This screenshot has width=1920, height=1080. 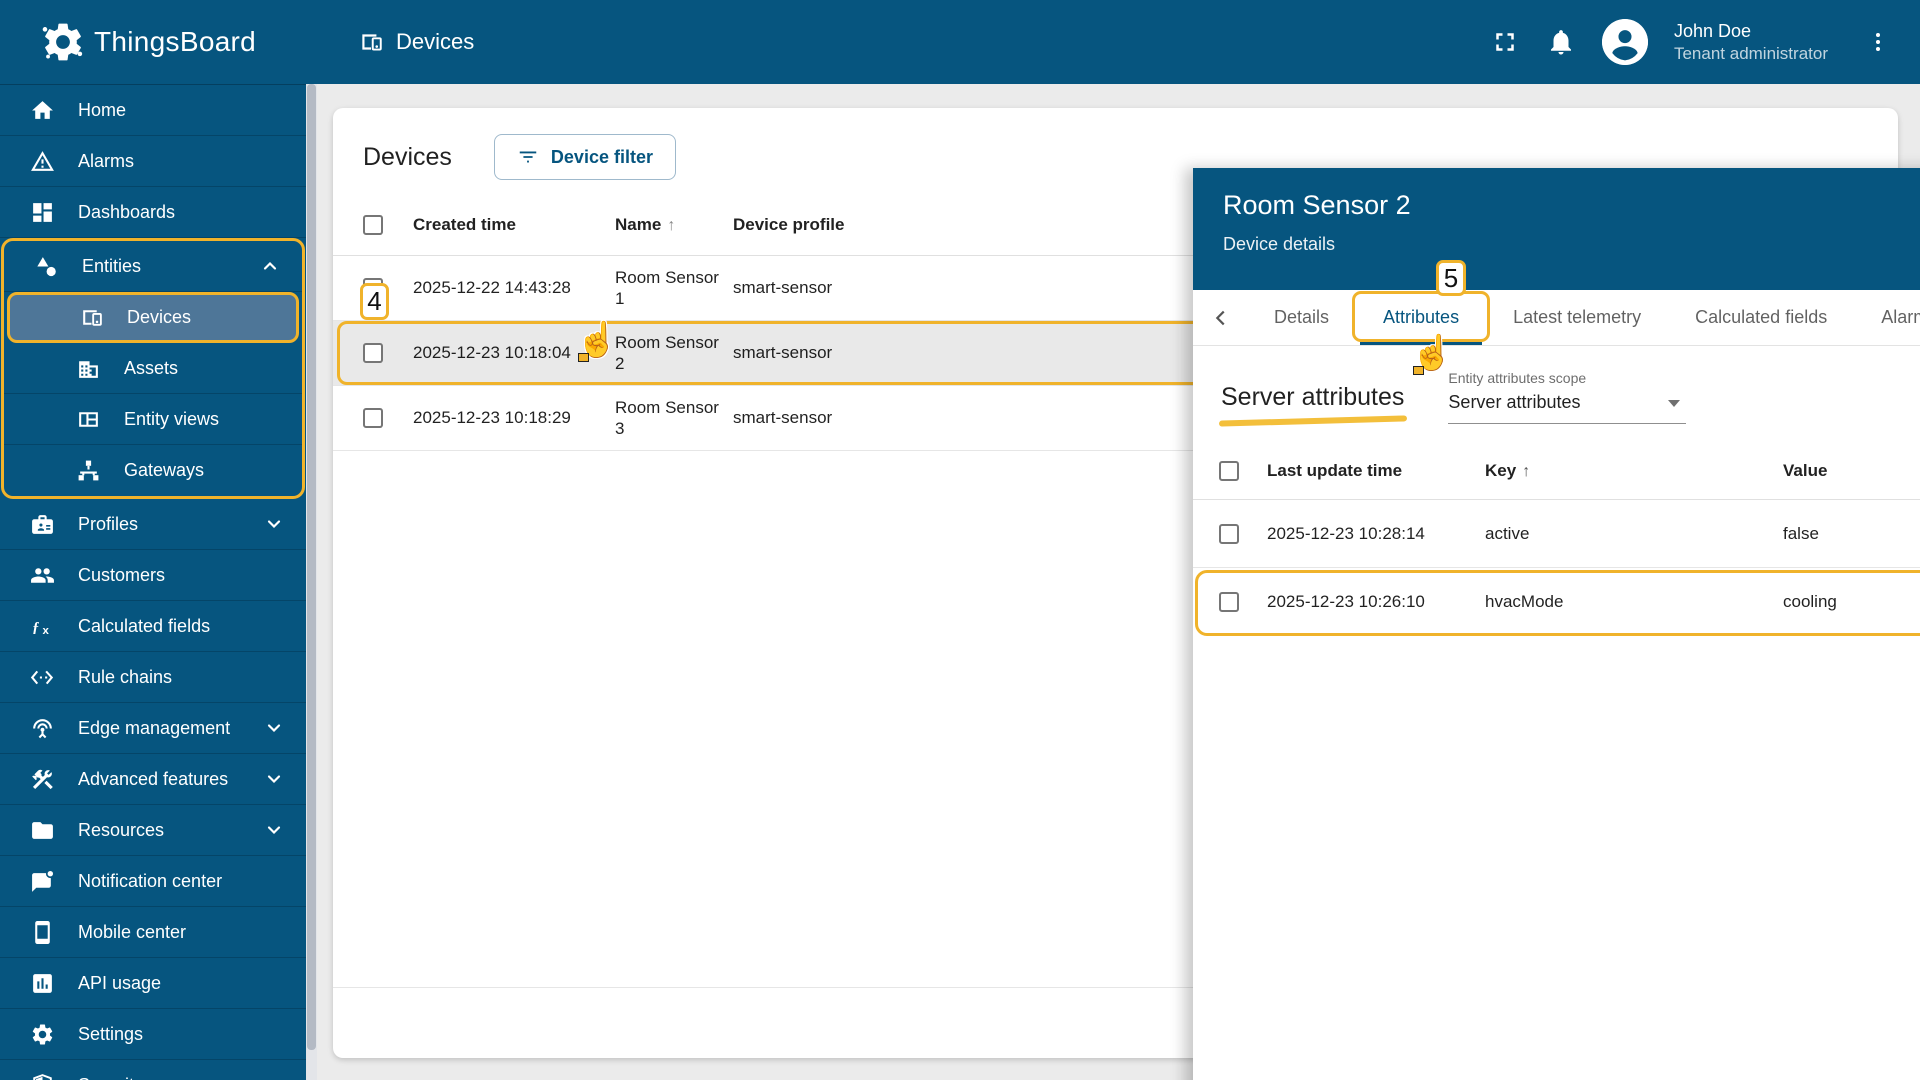 I want to click on security-icon, so click(x=42, y=1076).